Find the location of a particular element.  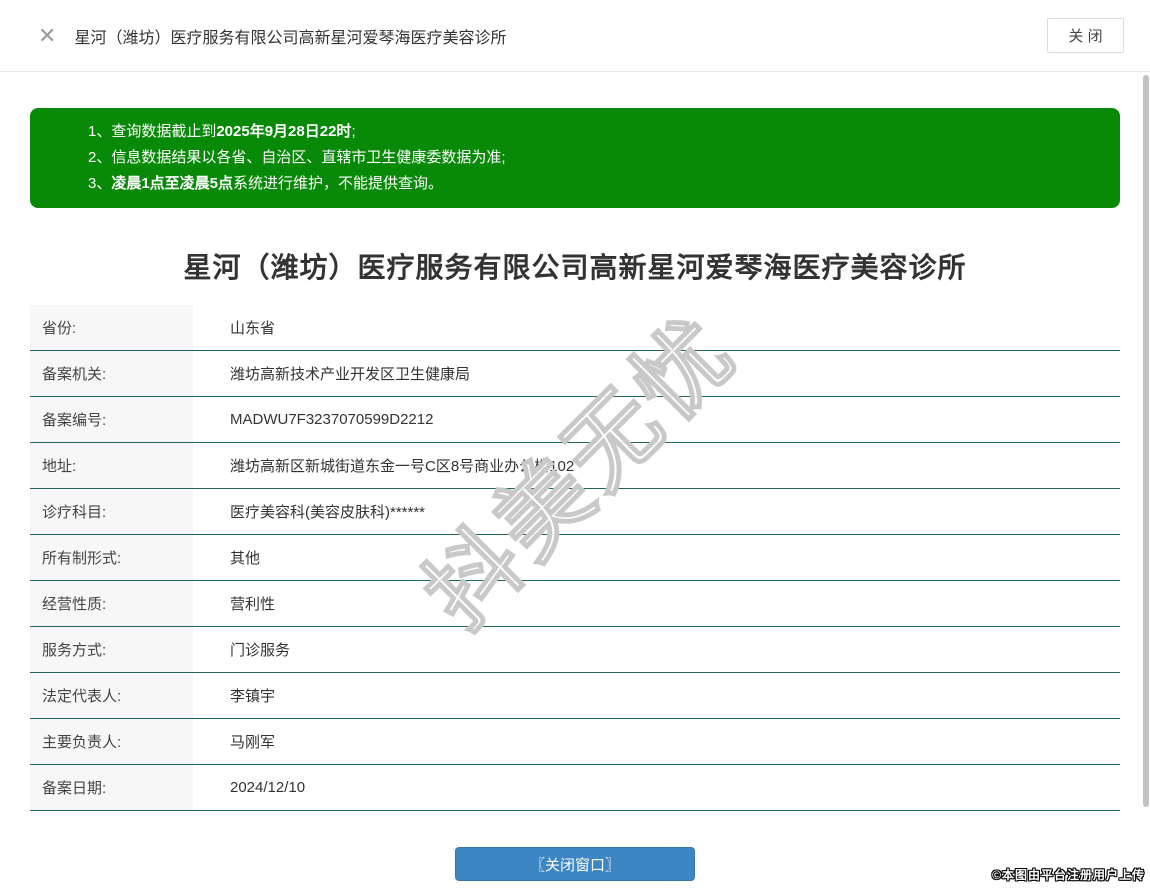

table-row-legal-representative: 法定代表人: 李镇宇 is located at coordinates (575, 696).